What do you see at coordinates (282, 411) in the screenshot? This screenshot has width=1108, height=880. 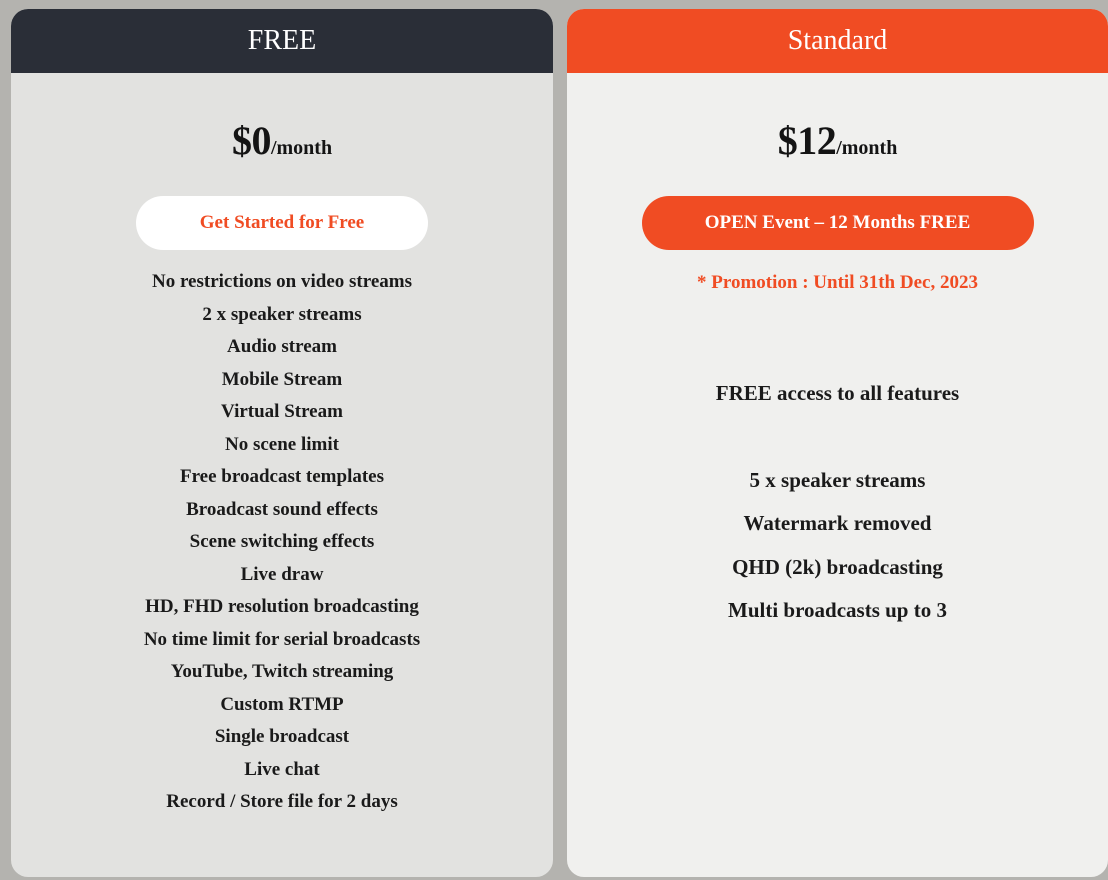 I see `feature-item: Virtual Stream` at bounding box center [282, 411].